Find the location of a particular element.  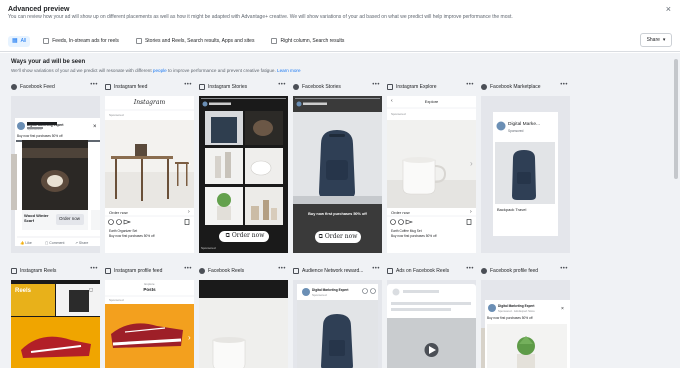

filter-right-column: Right column, Search results is located at coordinates (307, 41).